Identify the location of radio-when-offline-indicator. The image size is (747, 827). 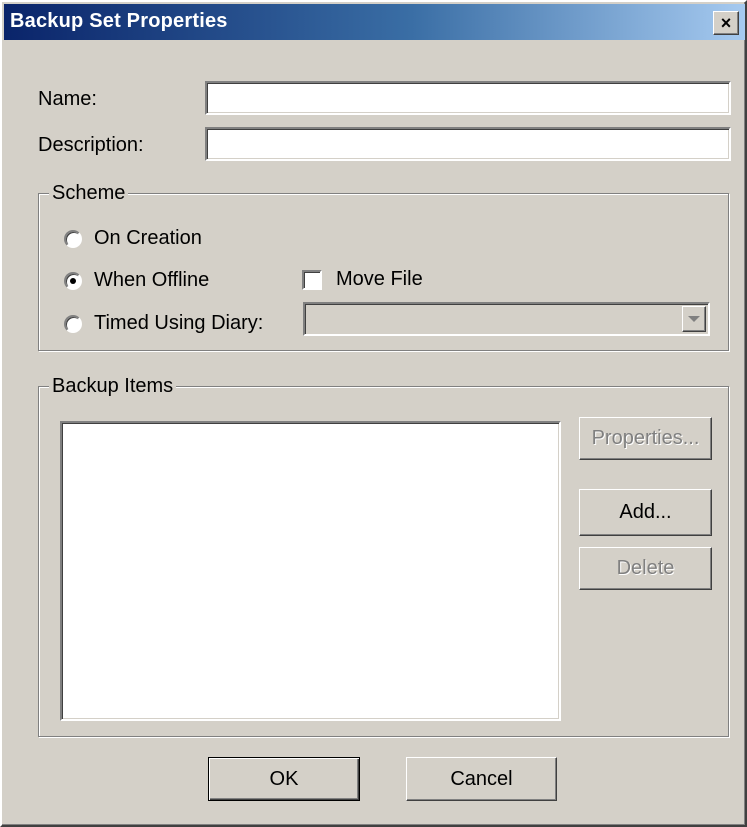
(73, 280).